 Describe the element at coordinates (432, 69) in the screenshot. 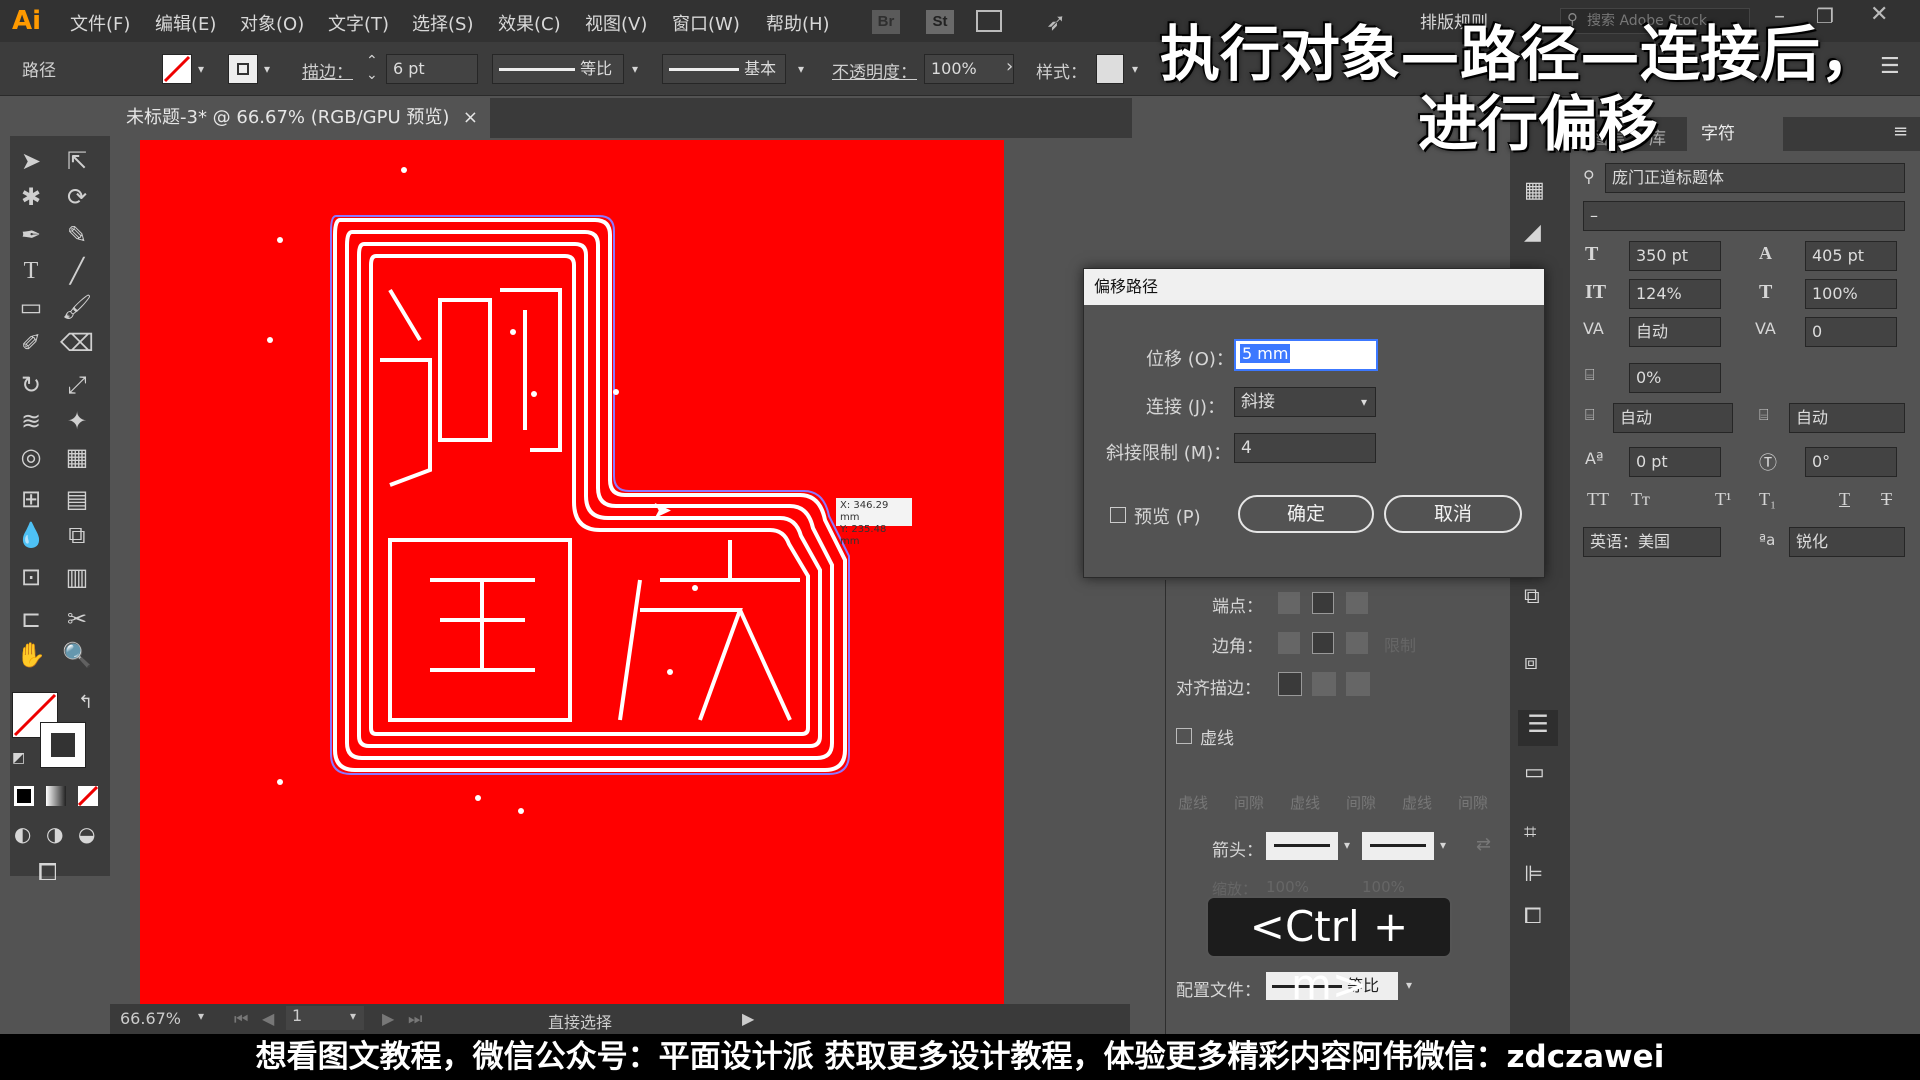

I see `stroke-weight-field: 6 pt` at that location.